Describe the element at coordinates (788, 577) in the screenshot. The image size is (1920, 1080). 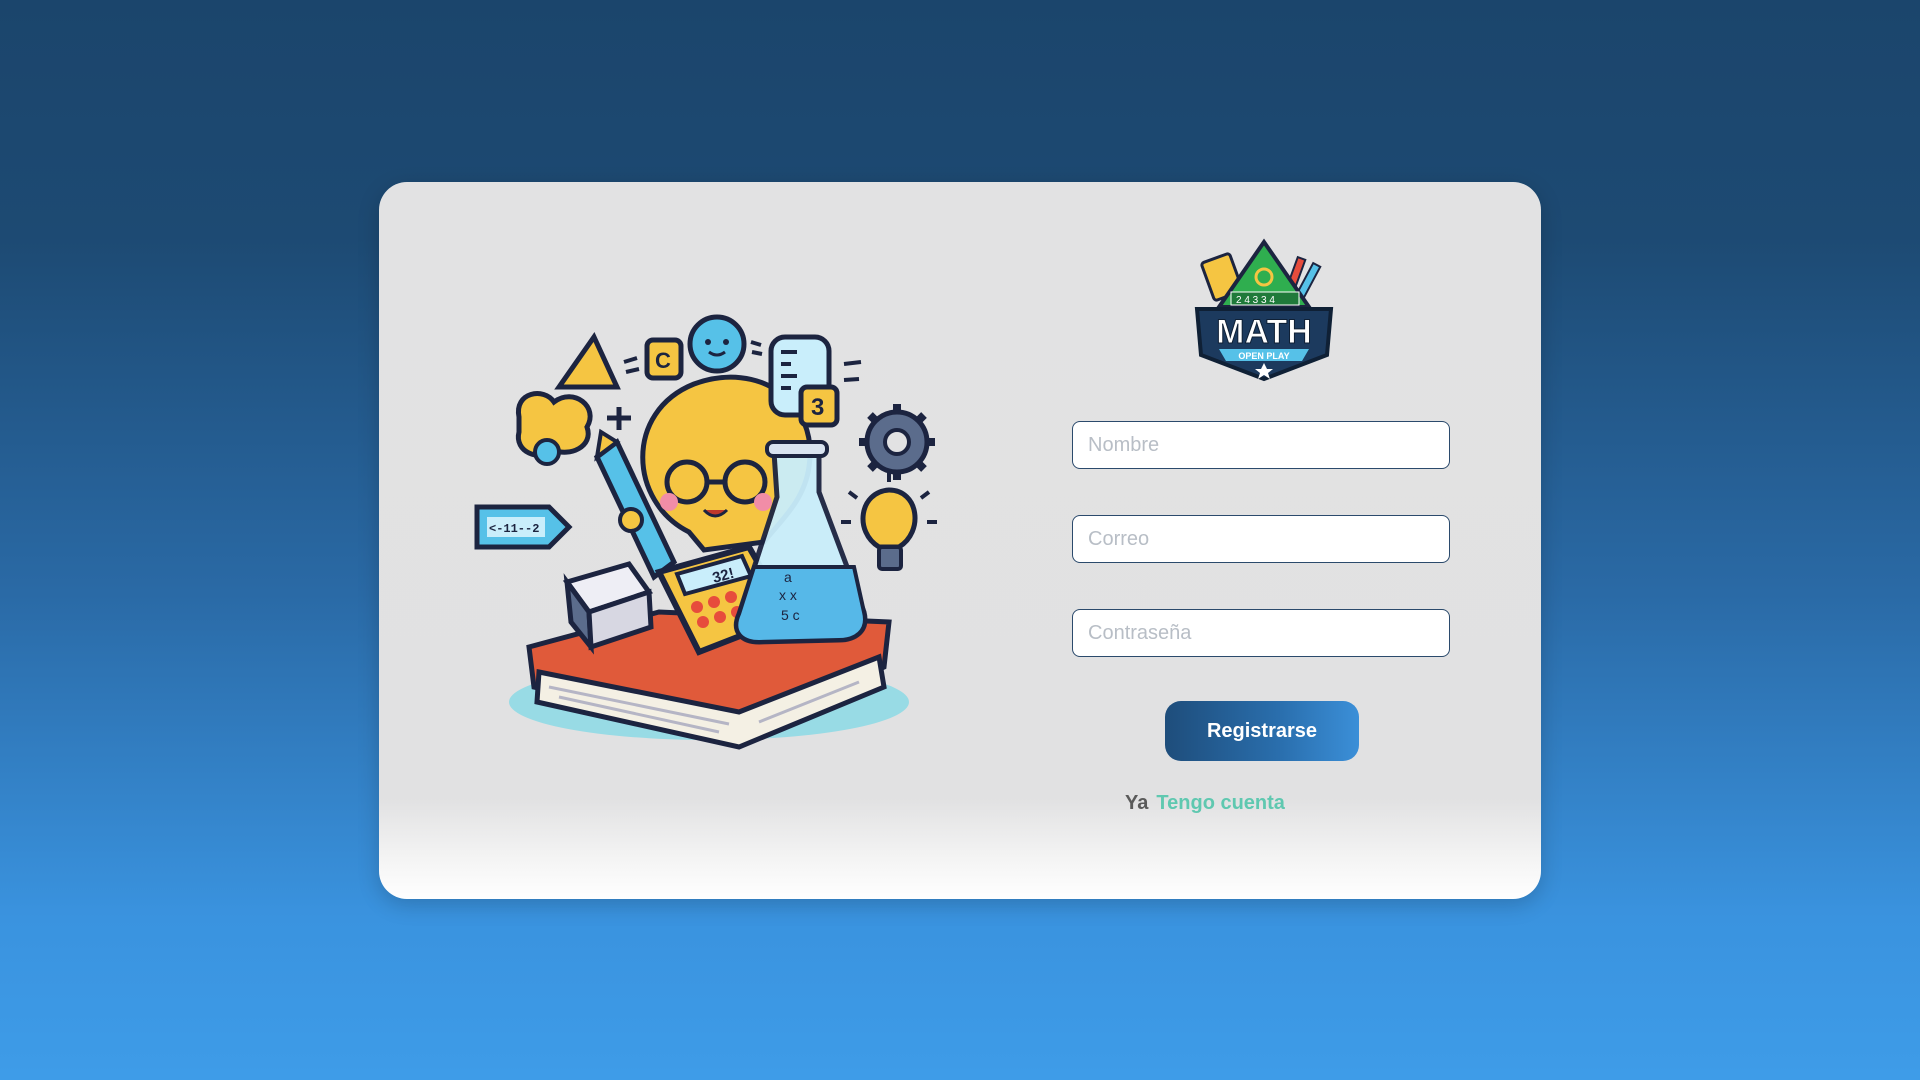
I see `svg-text: a` at that location.